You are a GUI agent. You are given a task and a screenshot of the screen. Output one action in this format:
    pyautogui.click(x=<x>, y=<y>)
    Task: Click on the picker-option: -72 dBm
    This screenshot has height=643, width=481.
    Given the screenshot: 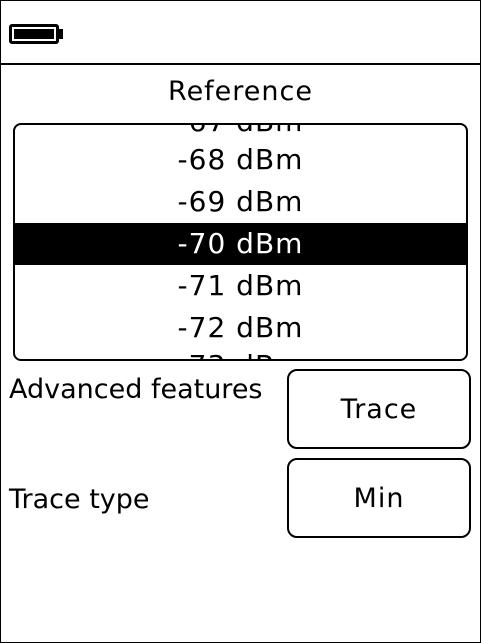 What is the action you would take?
    pyautogui.click(x=240, y=328)
    